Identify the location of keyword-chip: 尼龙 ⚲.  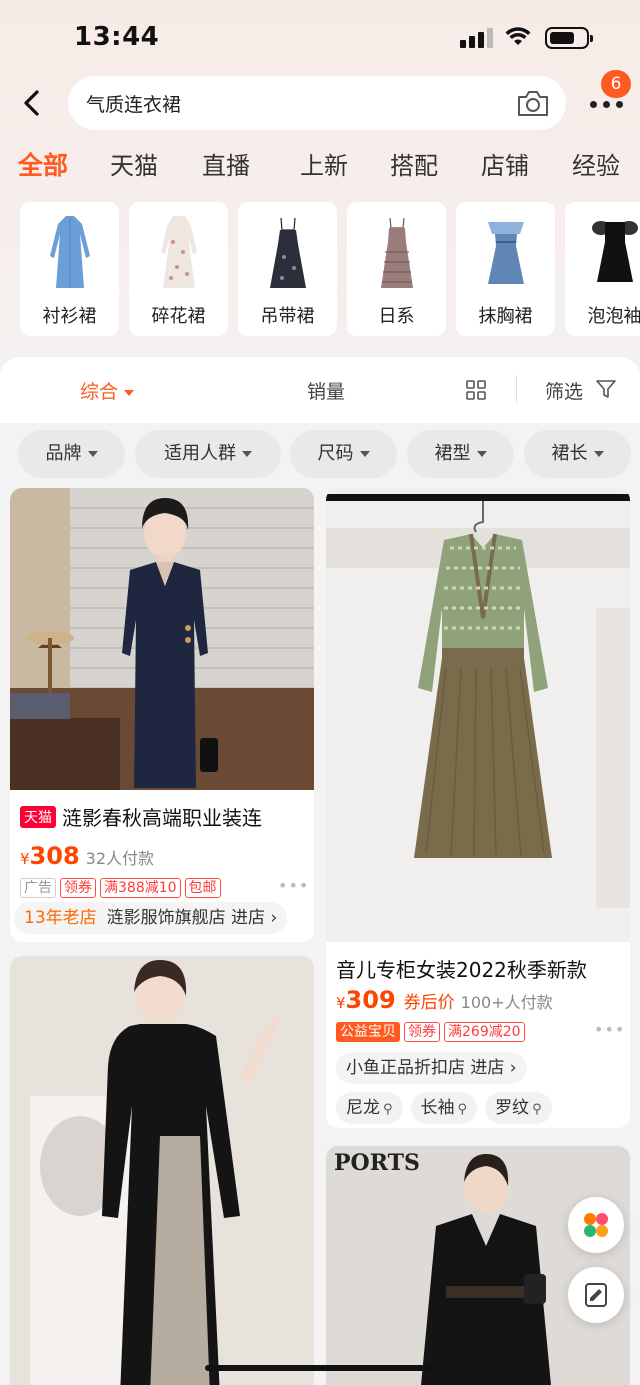
(369, 1108).